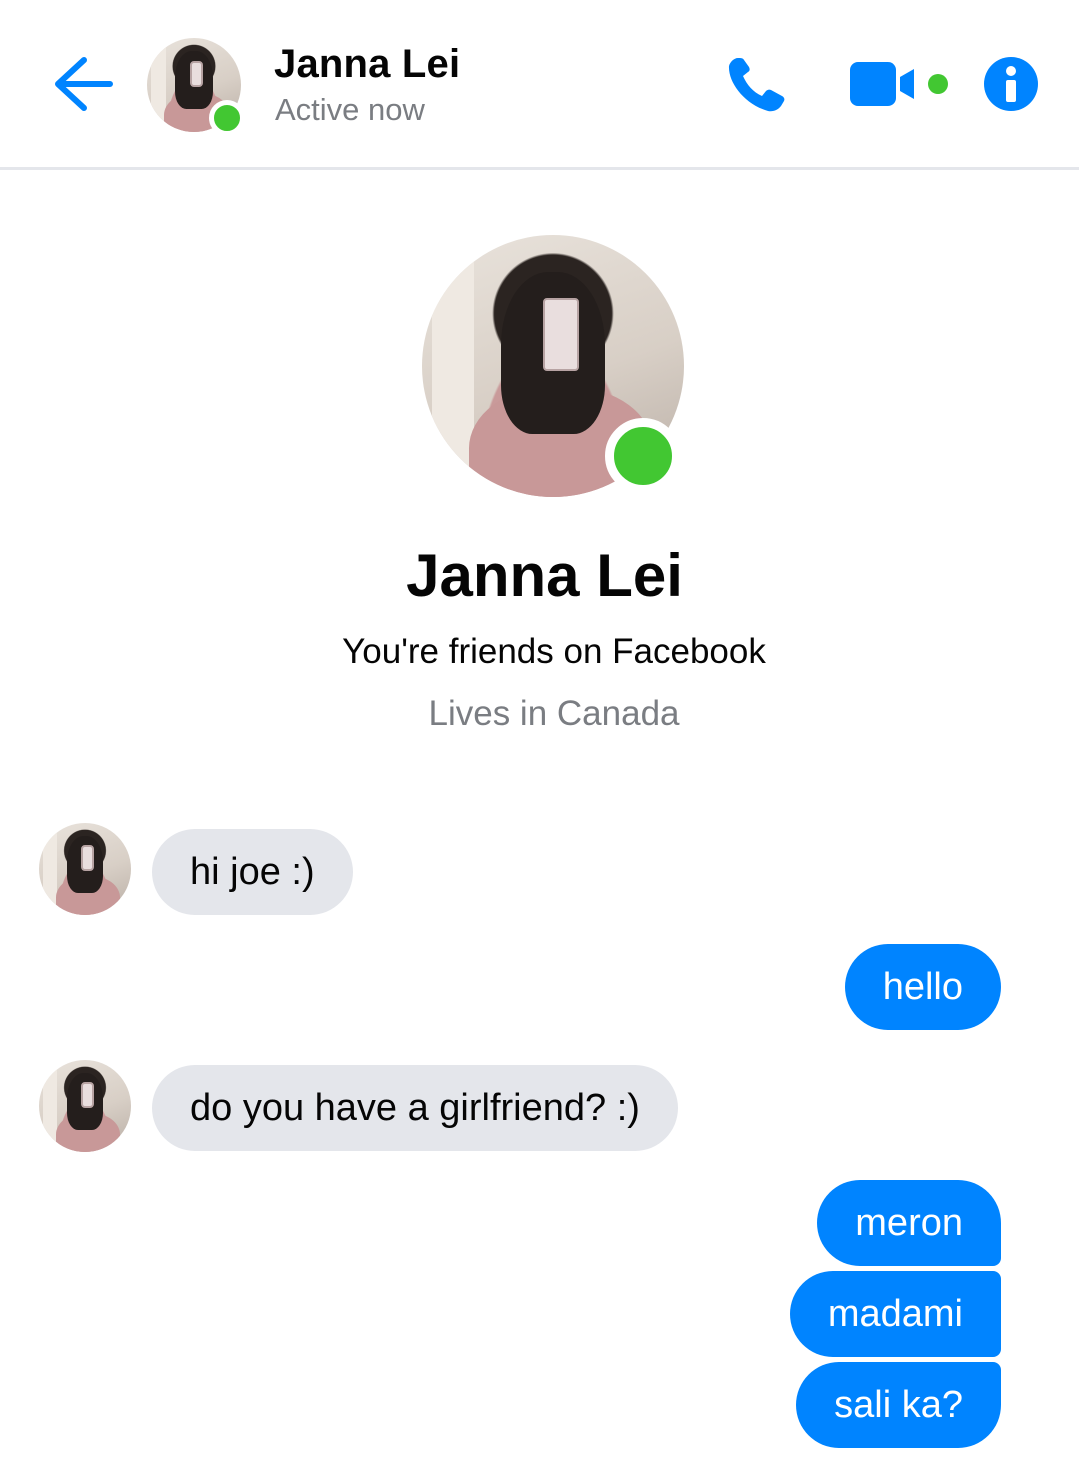 The image size is (1079, 1479). What do you see at coordinates (554, 713) in the screenshot?
I see `location-info: Lives in Canada` at bounding box center [554, 713].